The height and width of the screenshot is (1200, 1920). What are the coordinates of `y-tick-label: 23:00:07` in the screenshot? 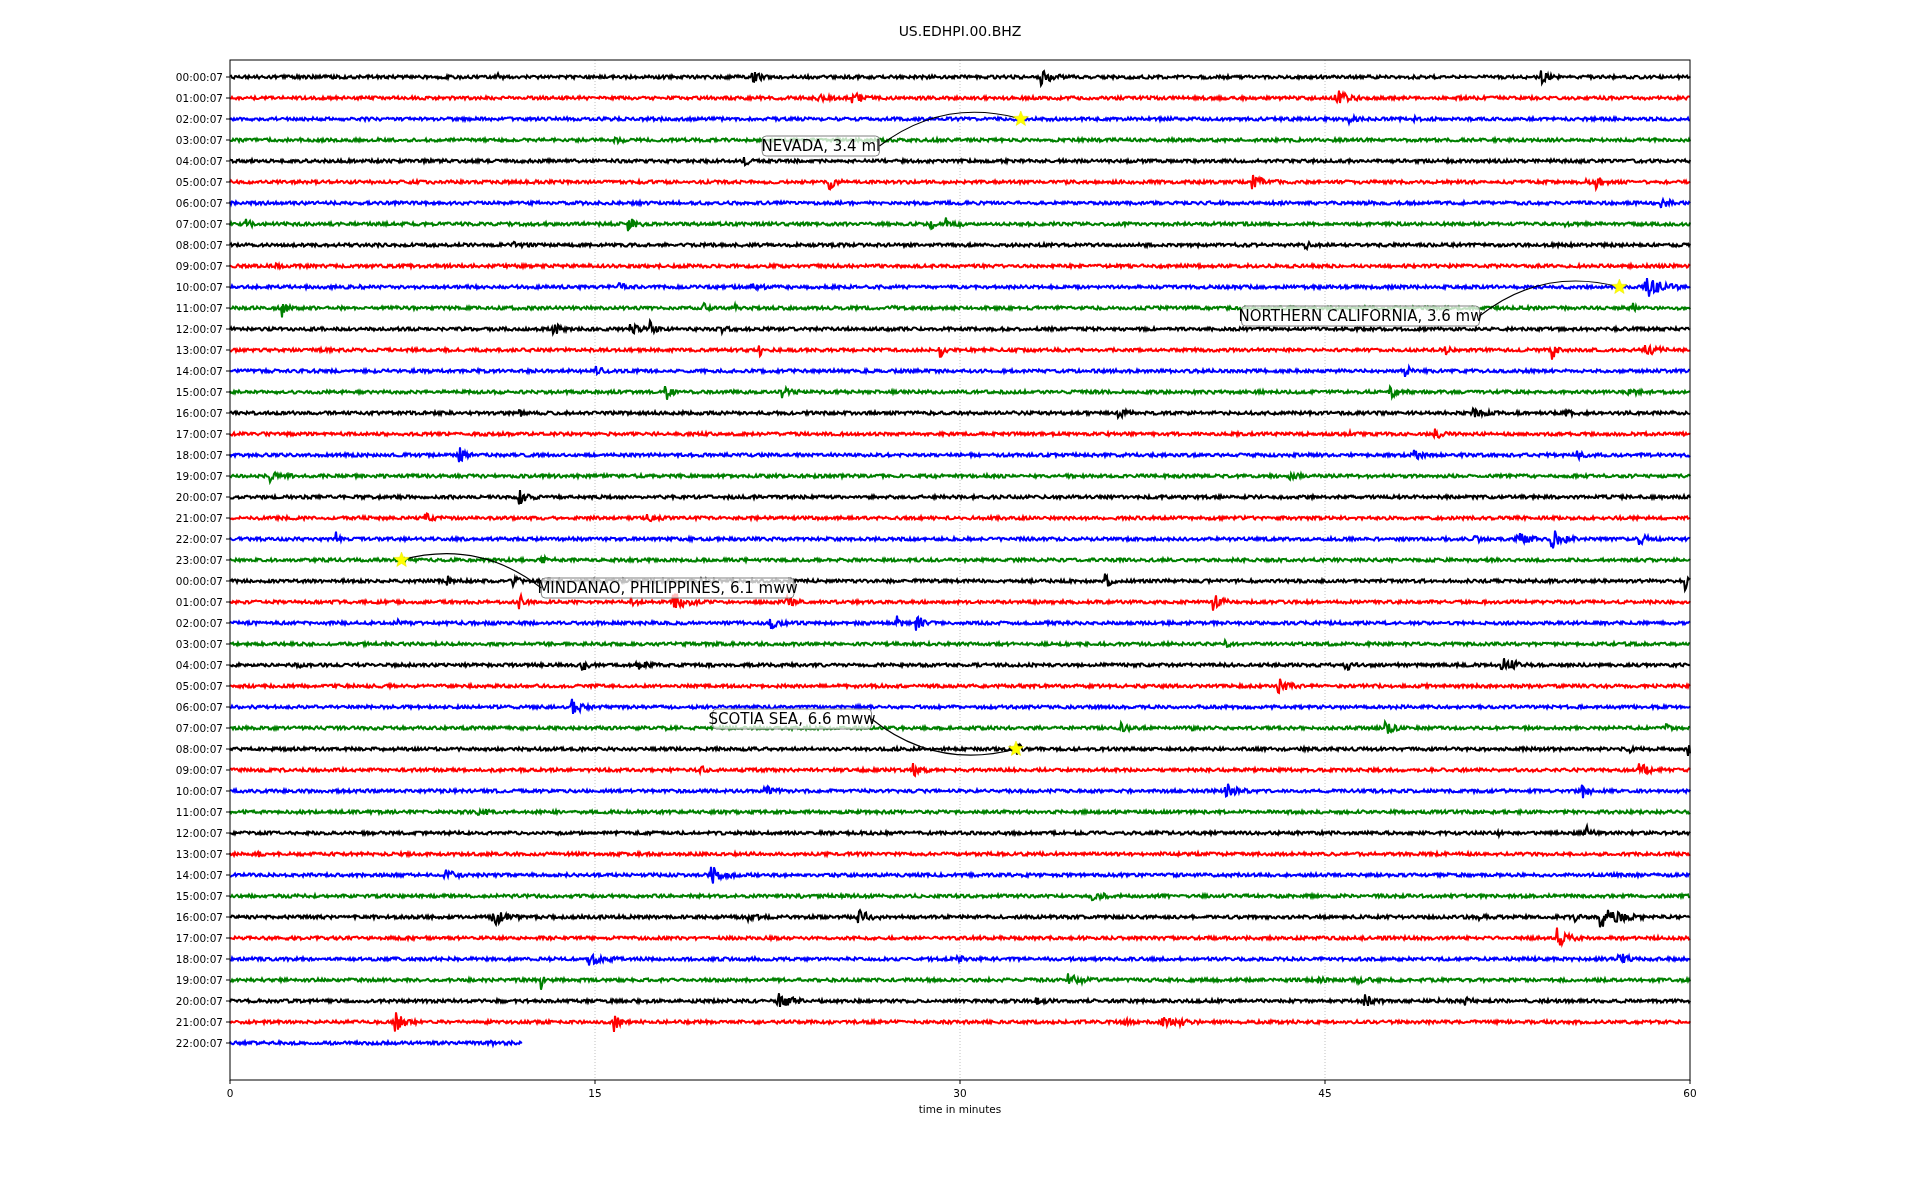 It's located at (199, 560).